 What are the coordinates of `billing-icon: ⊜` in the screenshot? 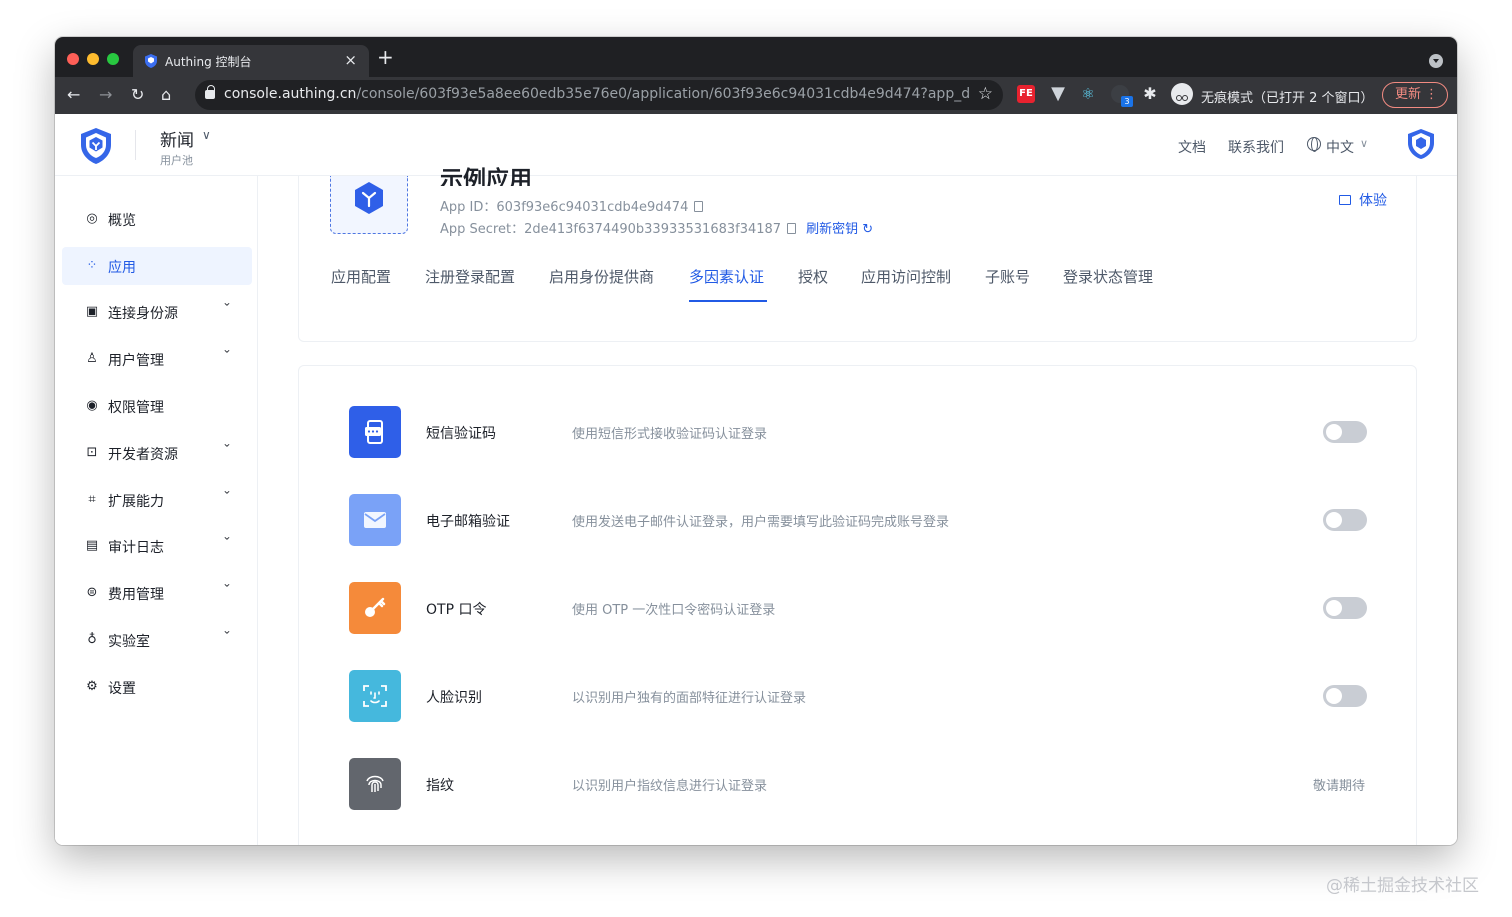 It's located at (92, 592).